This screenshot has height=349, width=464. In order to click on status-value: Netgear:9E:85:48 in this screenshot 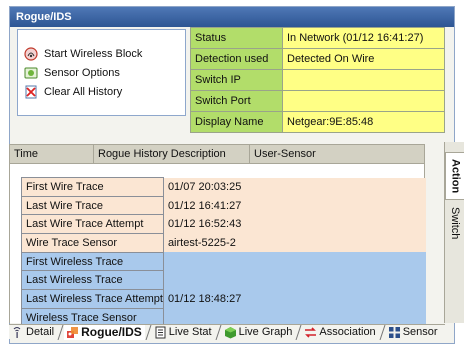, I will do `click(363, 122)`.